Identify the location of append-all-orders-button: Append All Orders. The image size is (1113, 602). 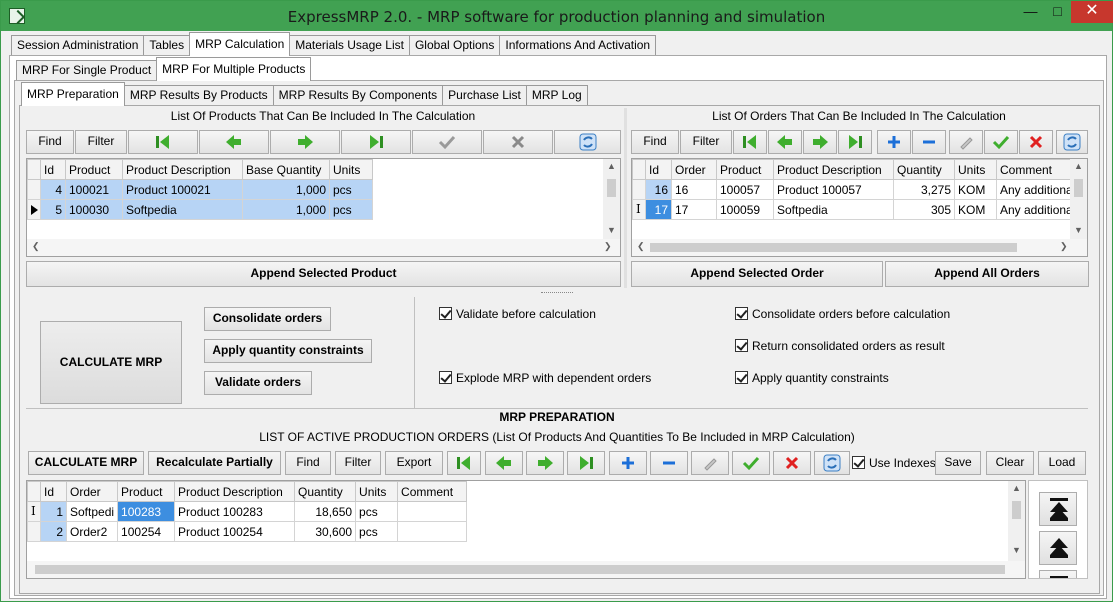
(987, 274).